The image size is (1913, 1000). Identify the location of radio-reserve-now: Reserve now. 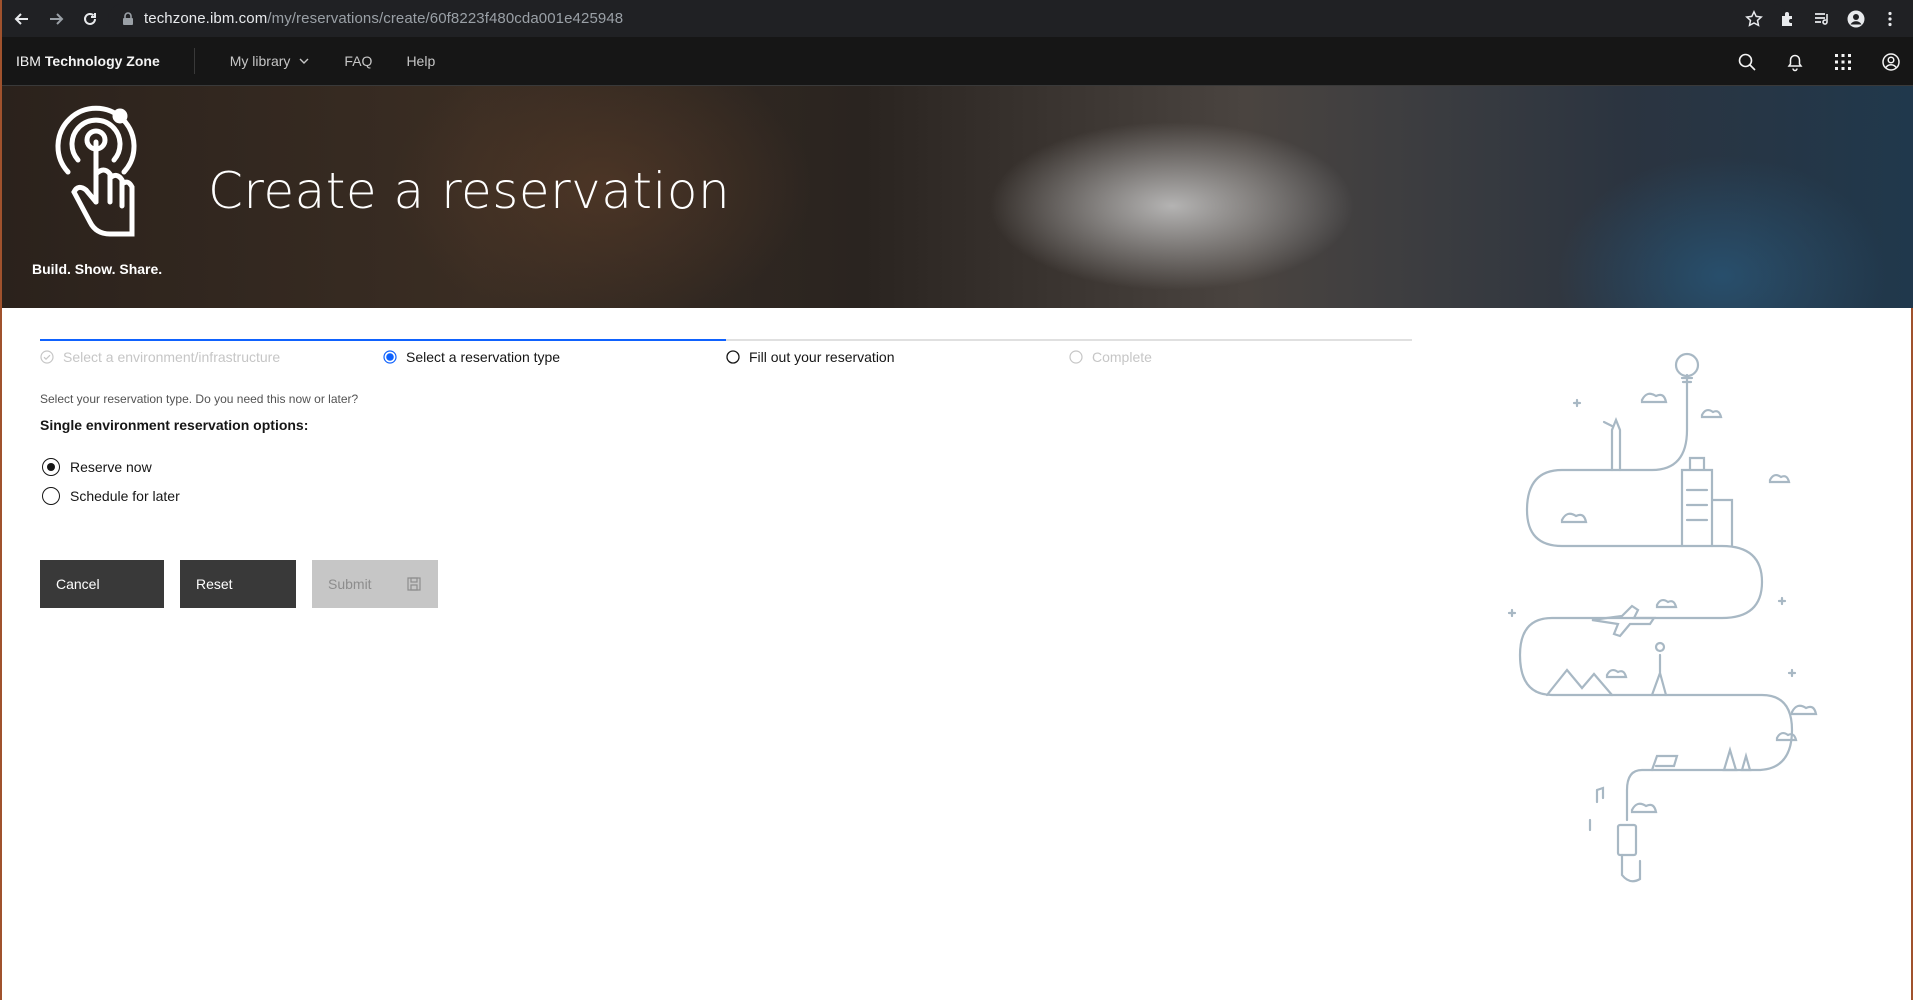
(97, 467).